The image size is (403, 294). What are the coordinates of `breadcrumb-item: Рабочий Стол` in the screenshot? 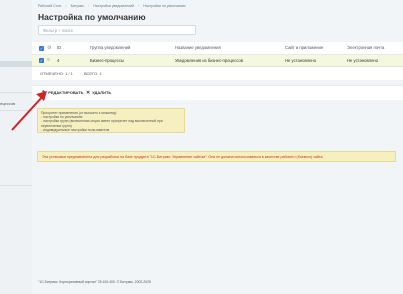 It's located at (49, 6).